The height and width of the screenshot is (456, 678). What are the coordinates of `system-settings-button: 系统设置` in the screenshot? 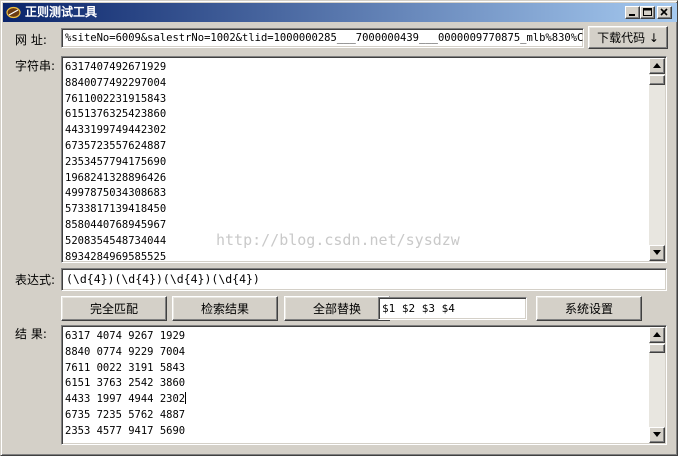 It's located at (589, 308).